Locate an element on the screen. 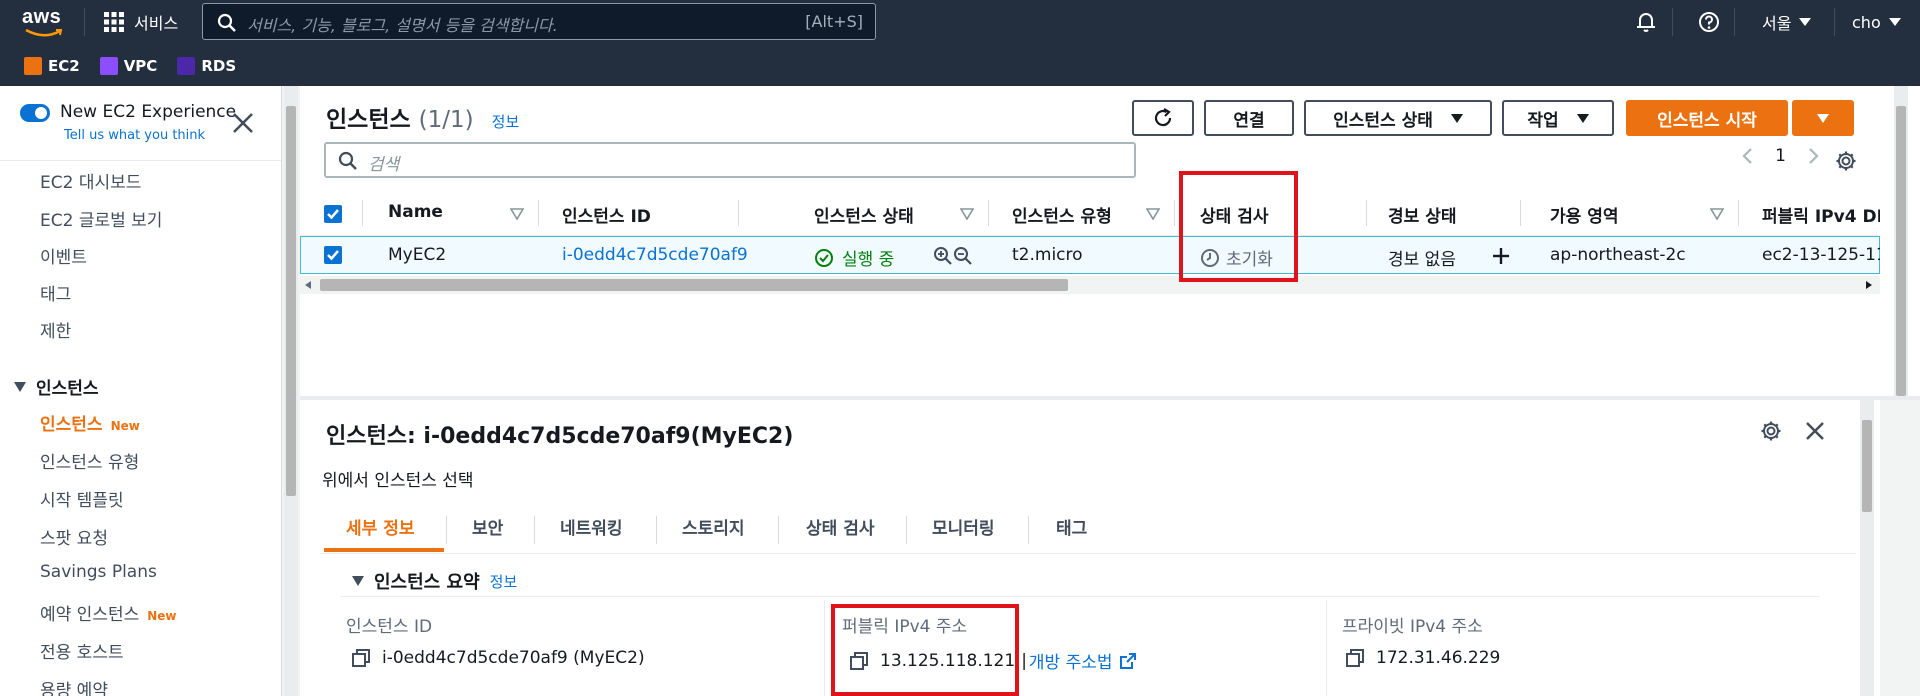 This screenshot has height=696, width=1920. sidebar-item-reserved-instances: 예약 인스턴스 New is located at coordinates (108, 612).